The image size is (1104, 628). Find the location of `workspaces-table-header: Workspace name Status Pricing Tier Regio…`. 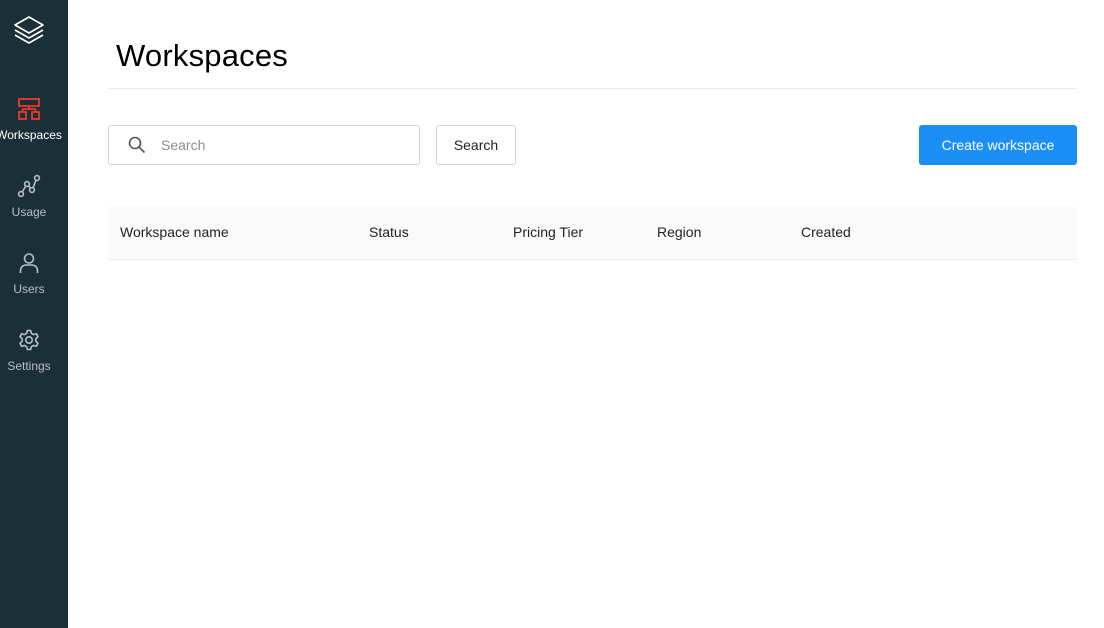

workspaces-table-header: Workspace name Status Pricing Tier Regio… is located at coordinates (592, 233).